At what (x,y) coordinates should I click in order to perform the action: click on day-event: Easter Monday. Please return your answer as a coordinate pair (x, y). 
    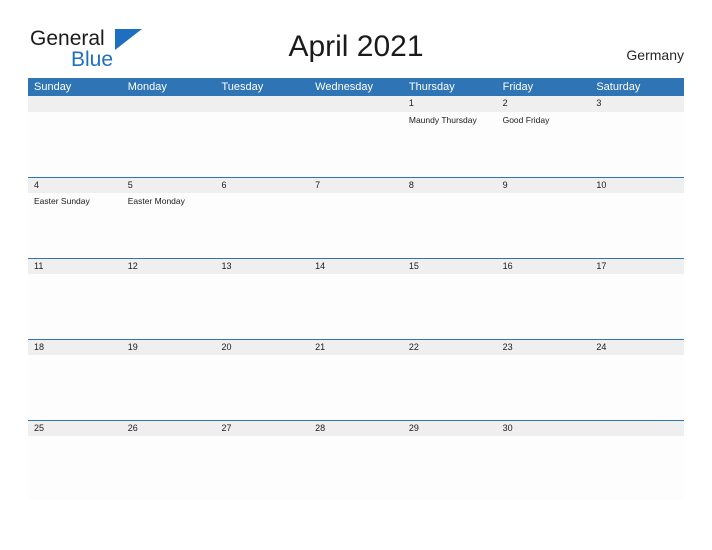
    Looking at the image, I should click on (169, 225).